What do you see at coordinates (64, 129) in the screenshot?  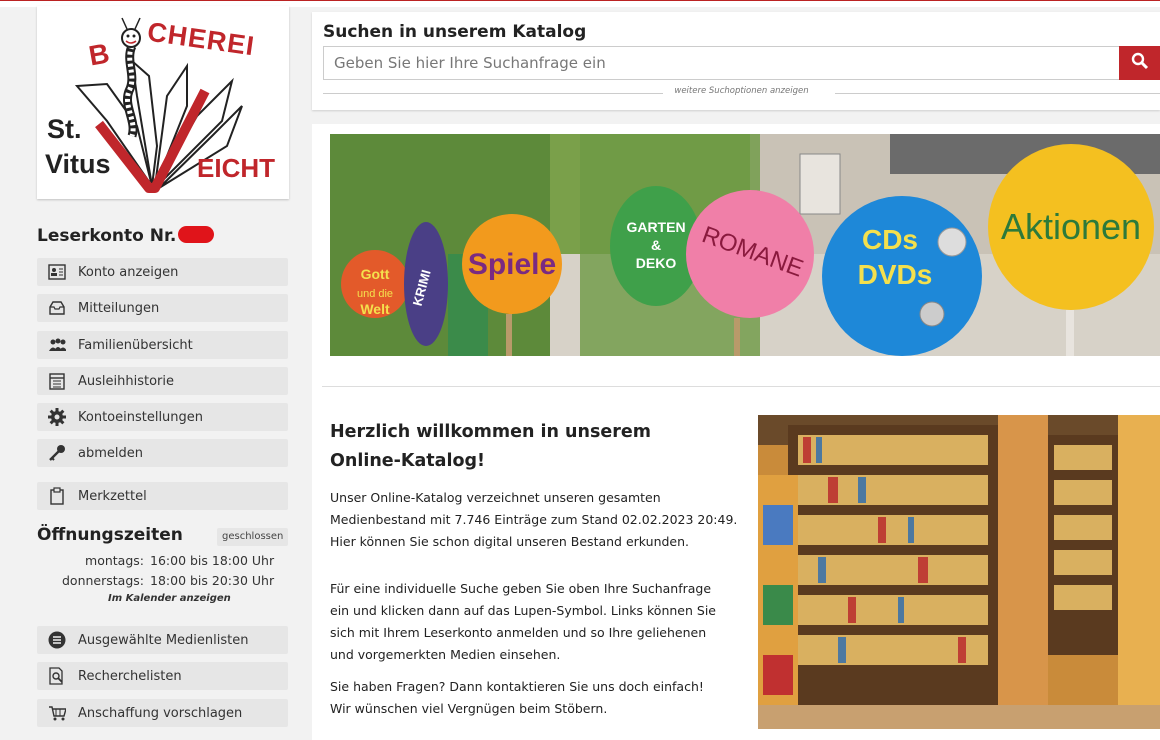 I see `logo-text-st: St.` at bounding box center [64, 129].